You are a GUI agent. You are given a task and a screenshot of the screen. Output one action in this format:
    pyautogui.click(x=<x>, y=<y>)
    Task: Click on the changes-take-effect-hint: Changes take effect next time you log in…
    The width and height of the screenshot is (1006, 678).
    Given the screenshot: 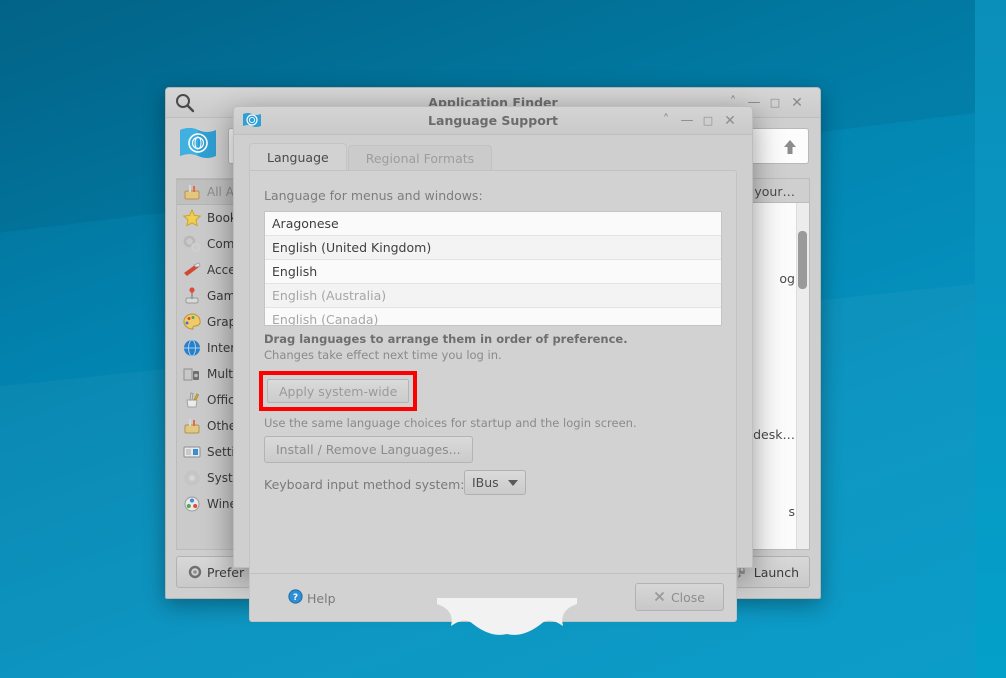 What is the action you would take?
    pyautogui.click(x=383, y=355)
    